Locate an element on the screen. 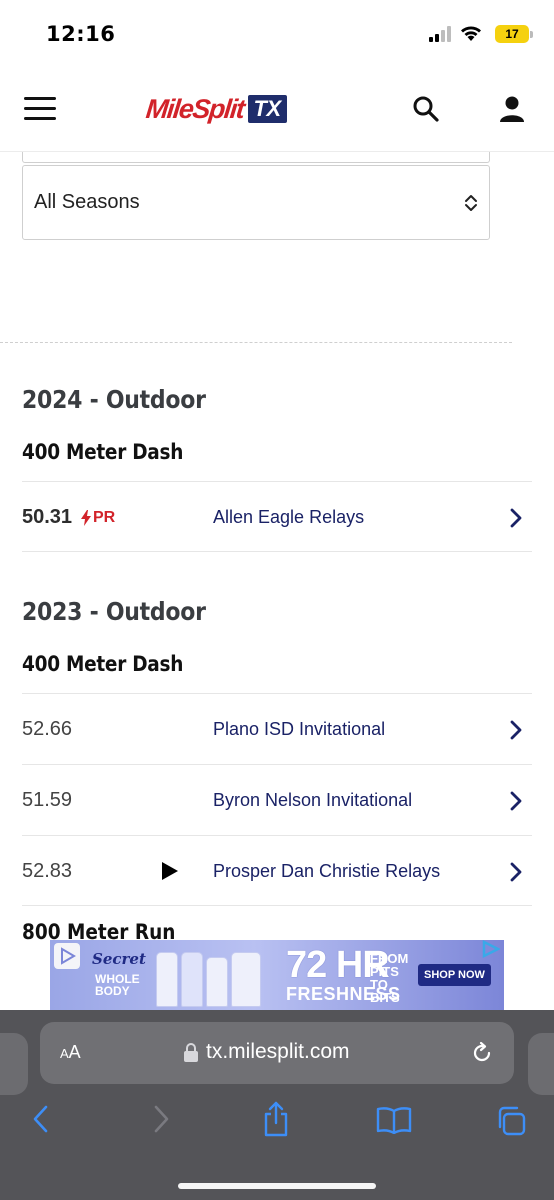  next-tab-peek is located at coordinates (541, 1064).